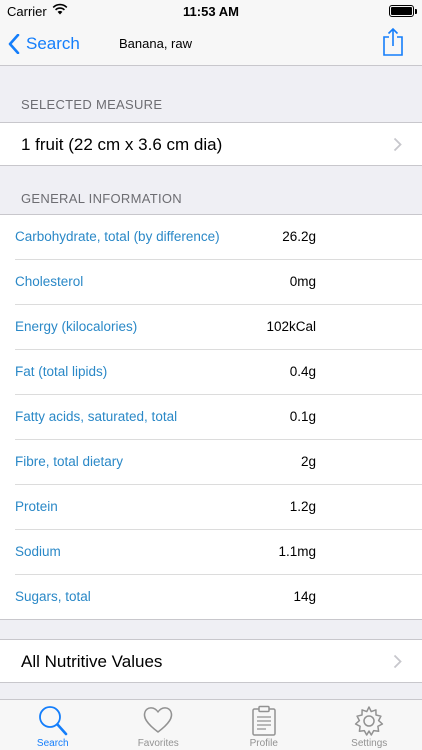 This screenshot has height=750, width=422. I want to click on all-nutritive-values-label: All Nutritive Values, so click(92, 661).